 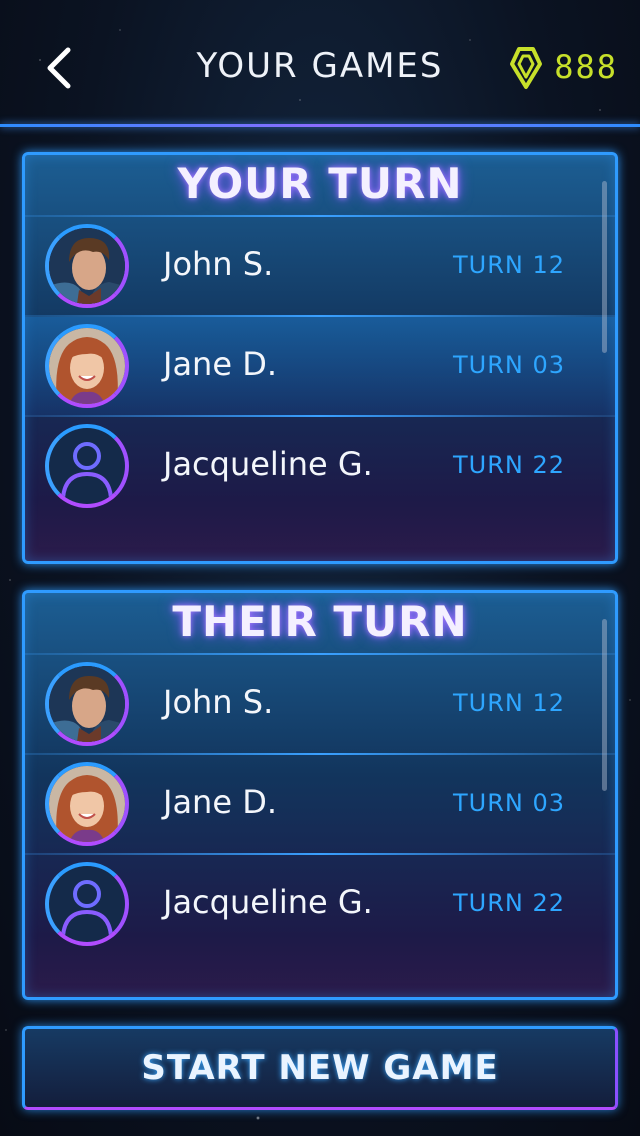 What do you see at coordinates (320, 125) in the screenshot?
I see `header-divider` at bounding box center [320, 125].